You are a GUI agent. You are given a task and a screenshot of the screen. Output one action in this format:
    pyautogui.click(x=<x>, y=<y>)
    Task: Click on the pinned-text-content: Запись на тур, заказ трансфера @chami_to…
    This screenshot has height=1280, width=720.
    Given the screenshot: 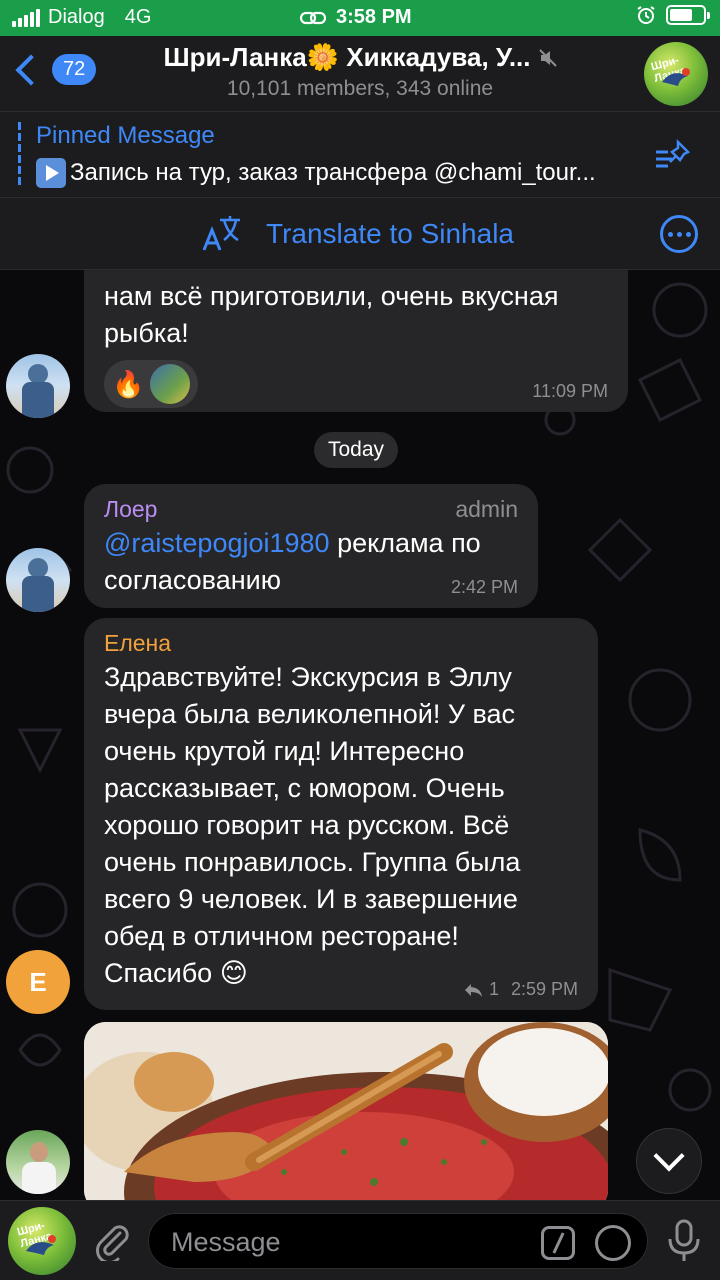 What is the action you would take?
    pyautogui.click(x=333, y=172)
    